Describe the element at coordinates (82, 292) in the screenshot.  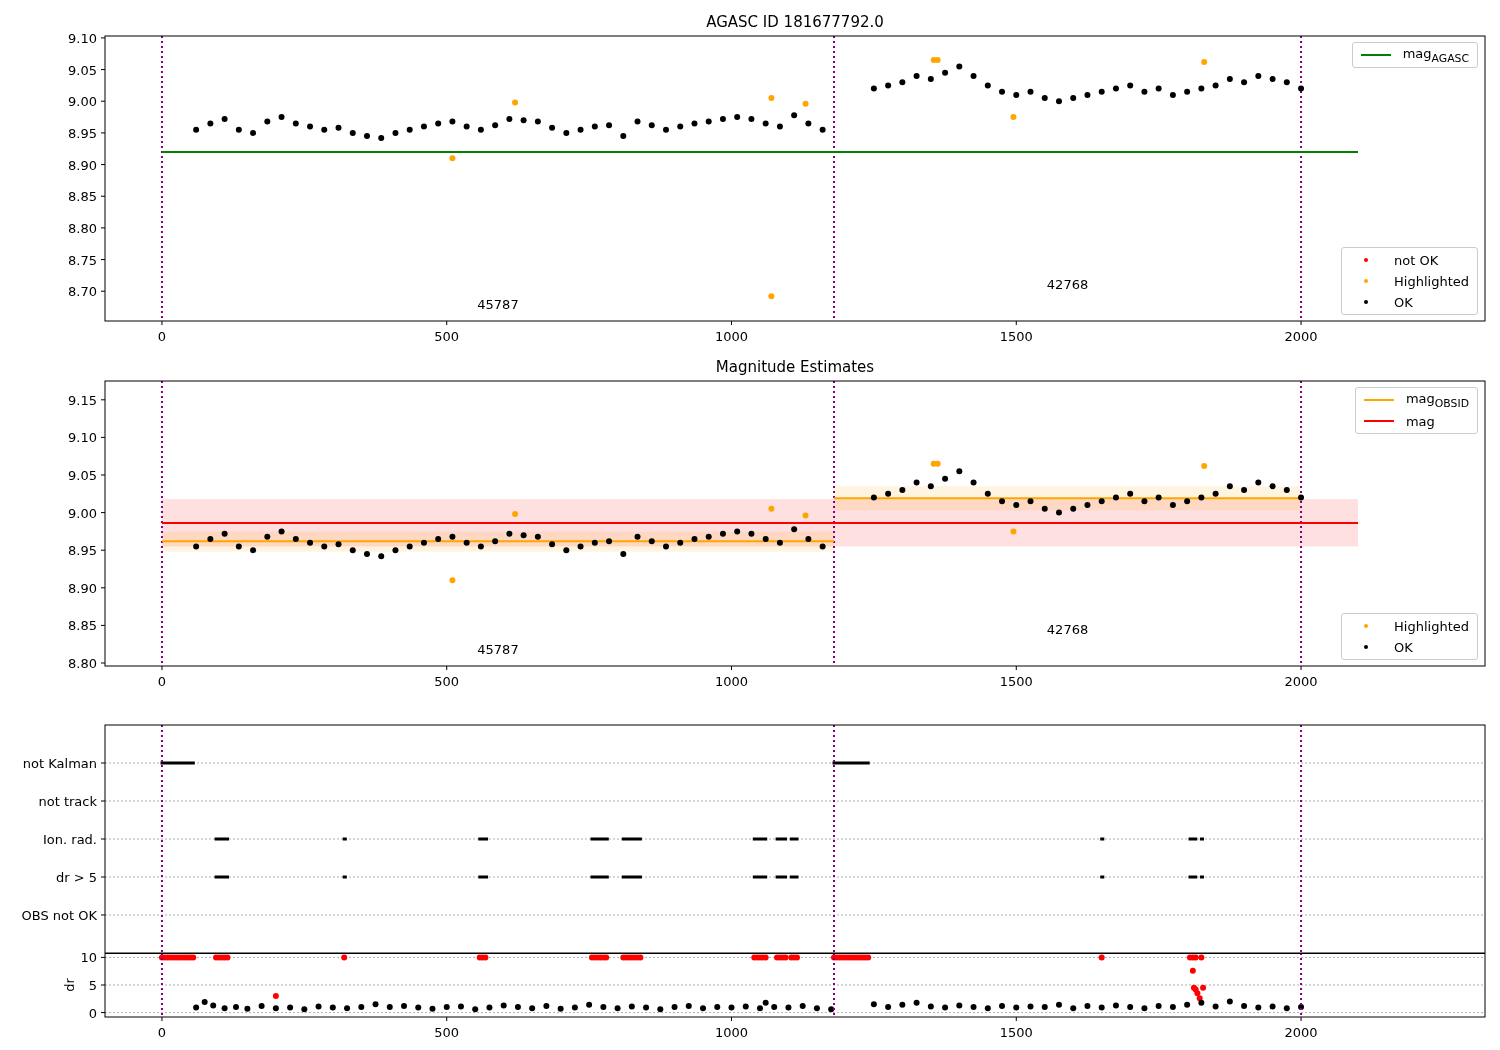
I see `tick-label: 8.70` at that location.